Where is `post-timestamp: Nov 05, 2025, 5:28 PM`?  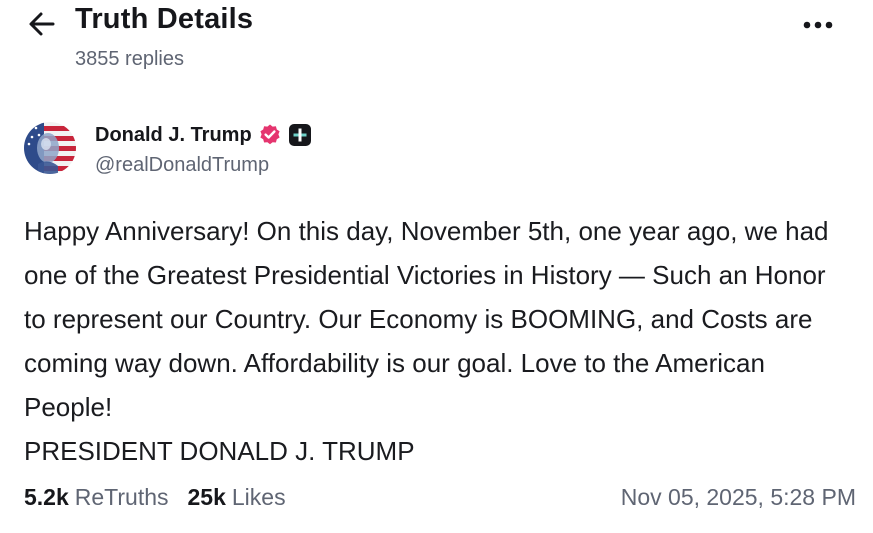 post-timestamp: Nov 05, 2025, 5:28 PM is located at coordinates (738, 497).